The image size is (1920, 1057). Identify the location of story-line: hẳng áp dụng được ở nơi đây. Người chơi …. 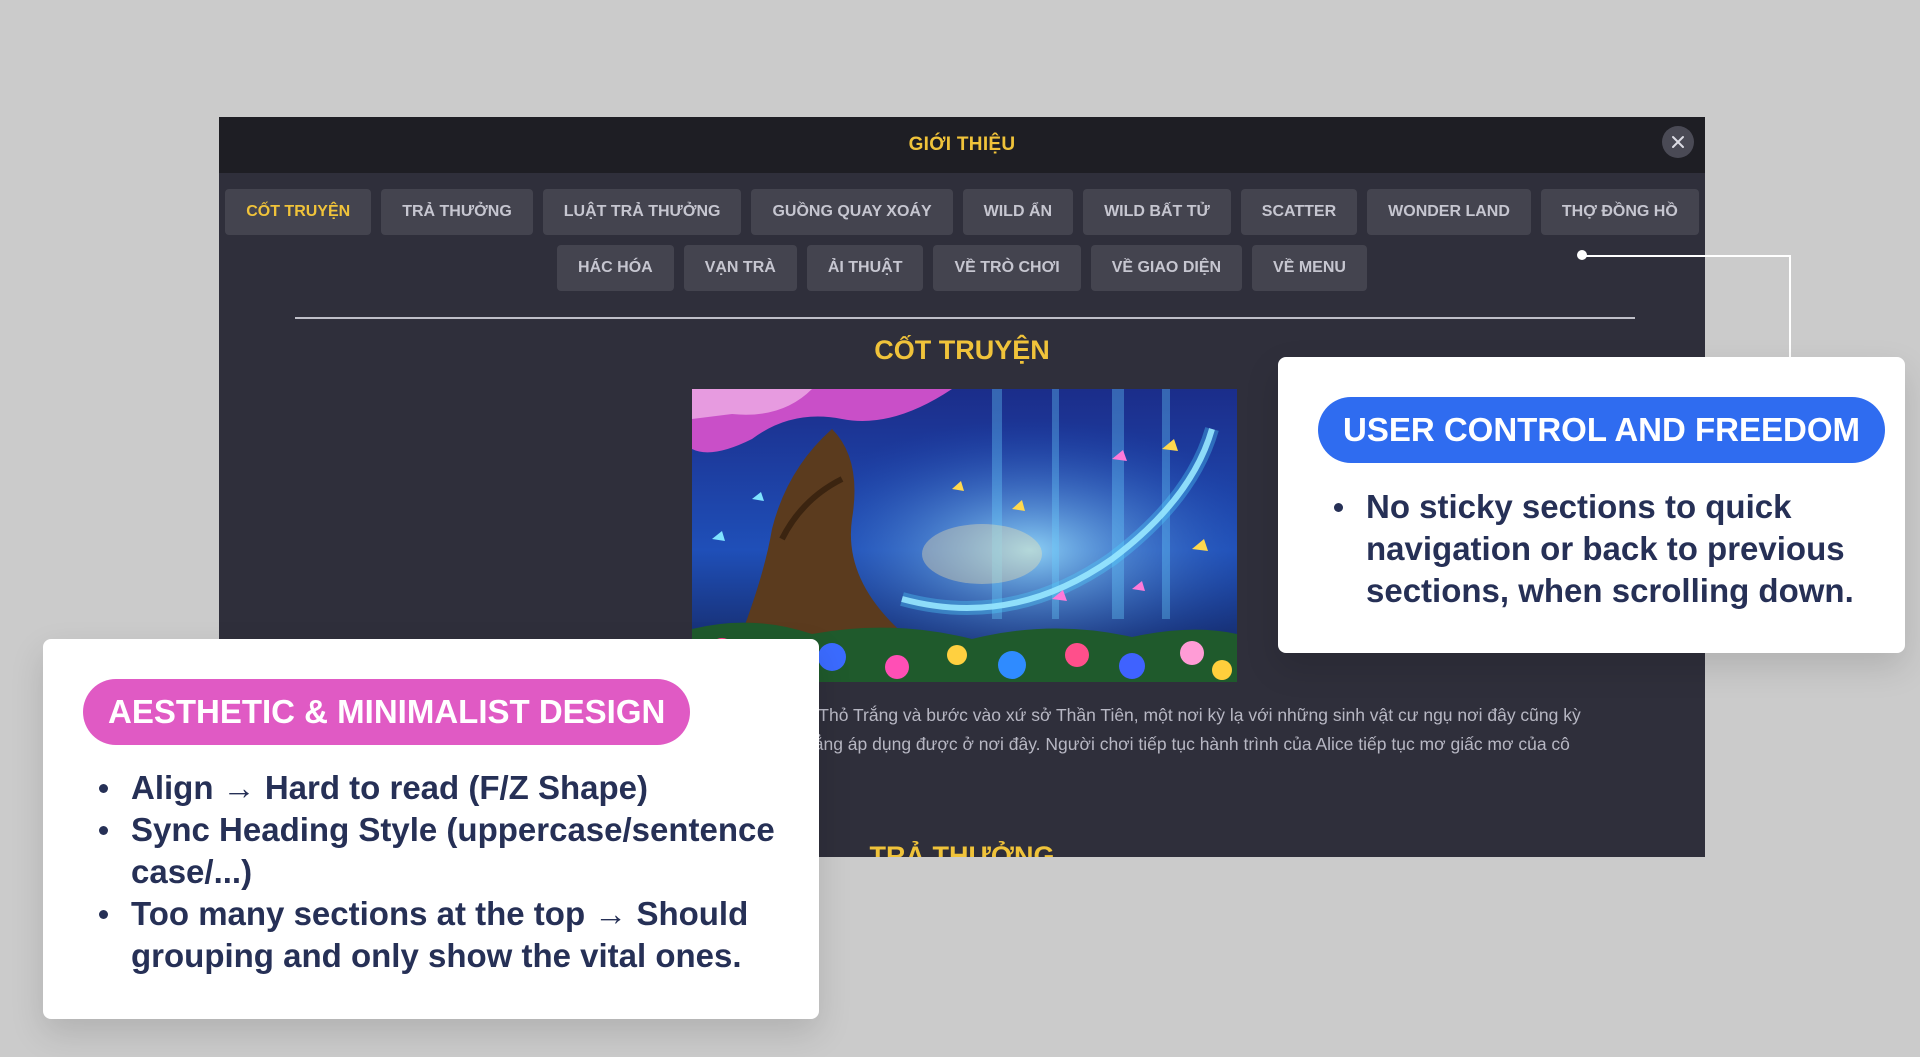
(1187, 744).